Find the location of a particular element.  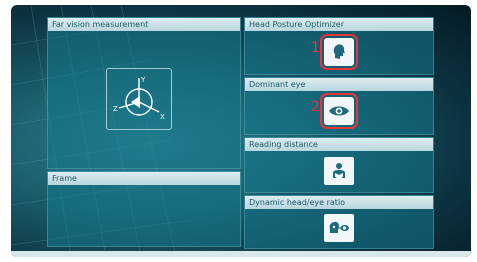

dominant-eye-header: Dominant eye is located at coordinates (339, 84).